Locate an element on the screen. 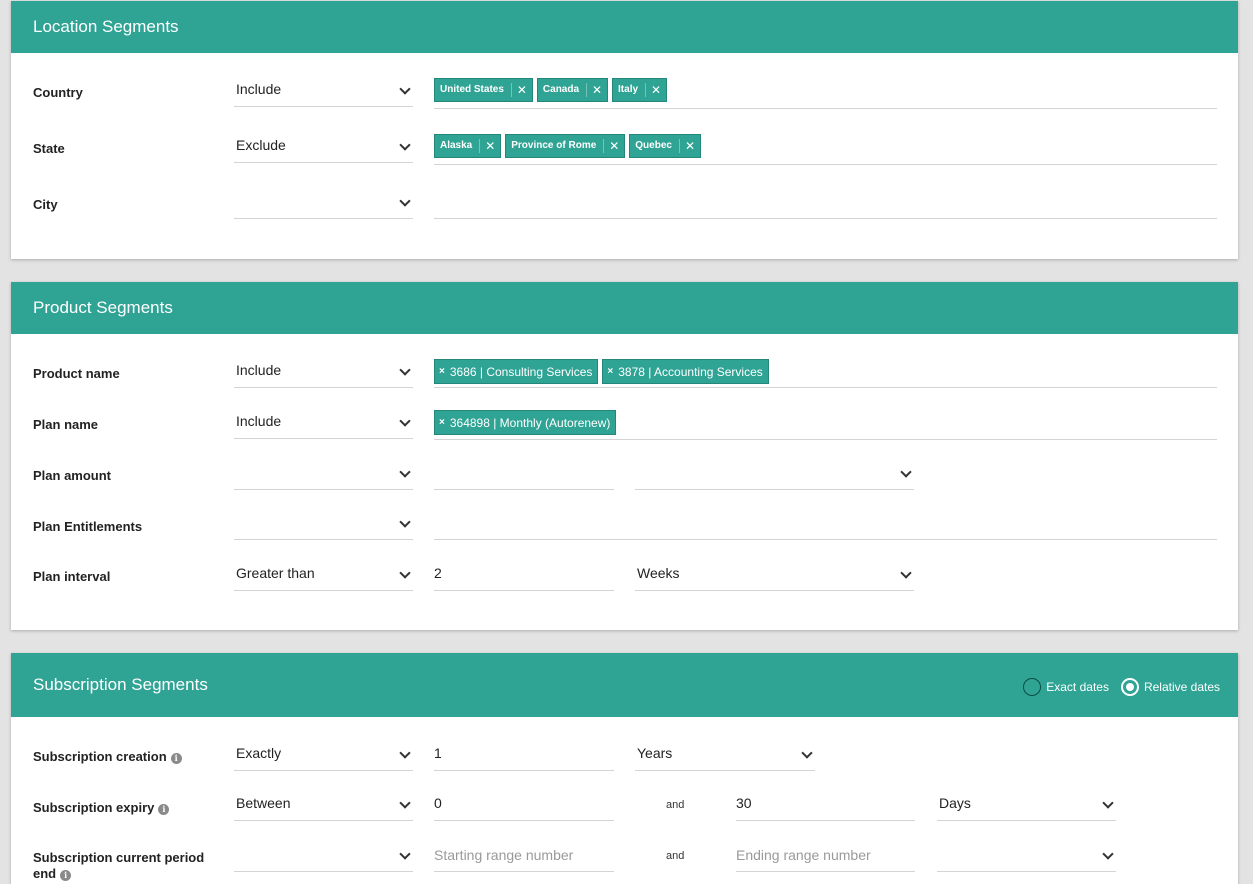 This screenshot has width=1253, height=884. state-label: State is located at coordinates (49, 148).